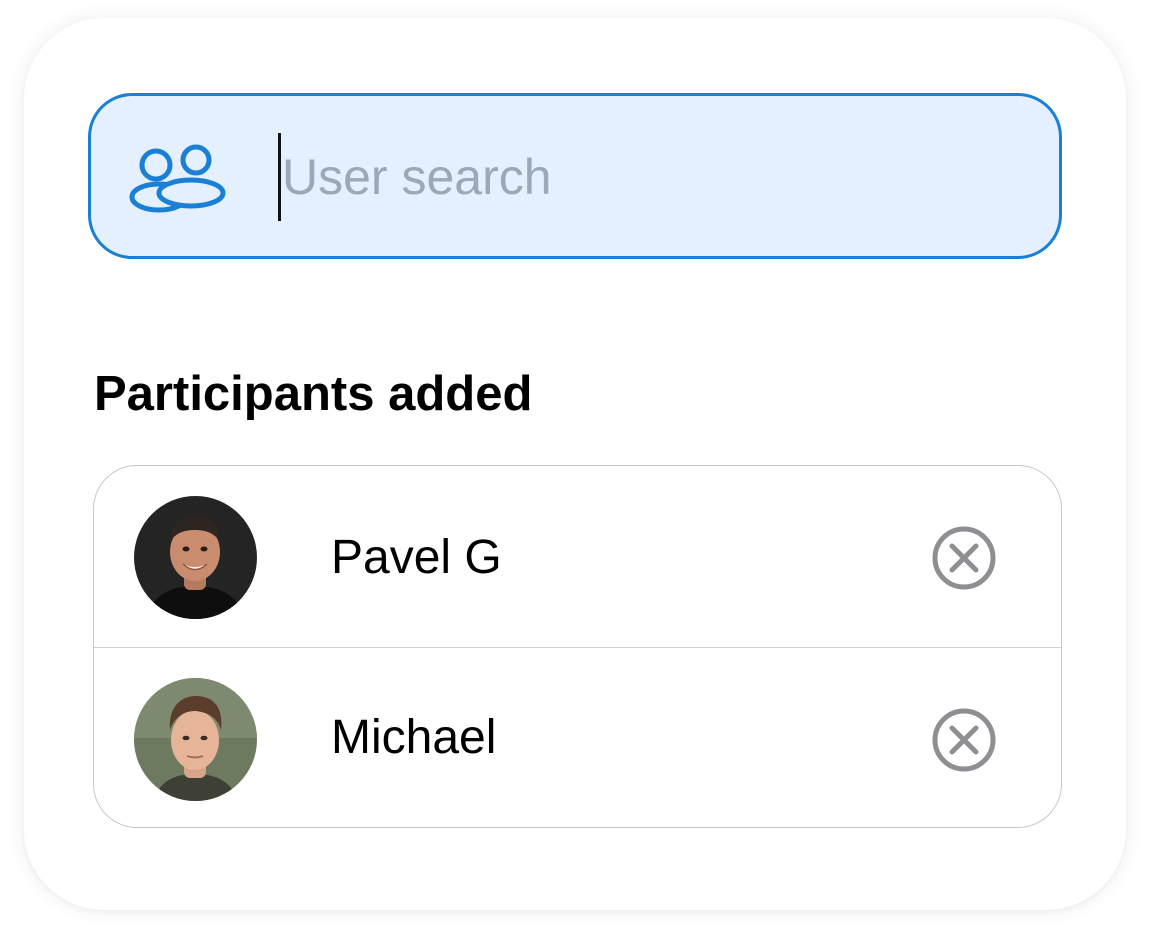  I want to click on text-caret, so click(279, 177).